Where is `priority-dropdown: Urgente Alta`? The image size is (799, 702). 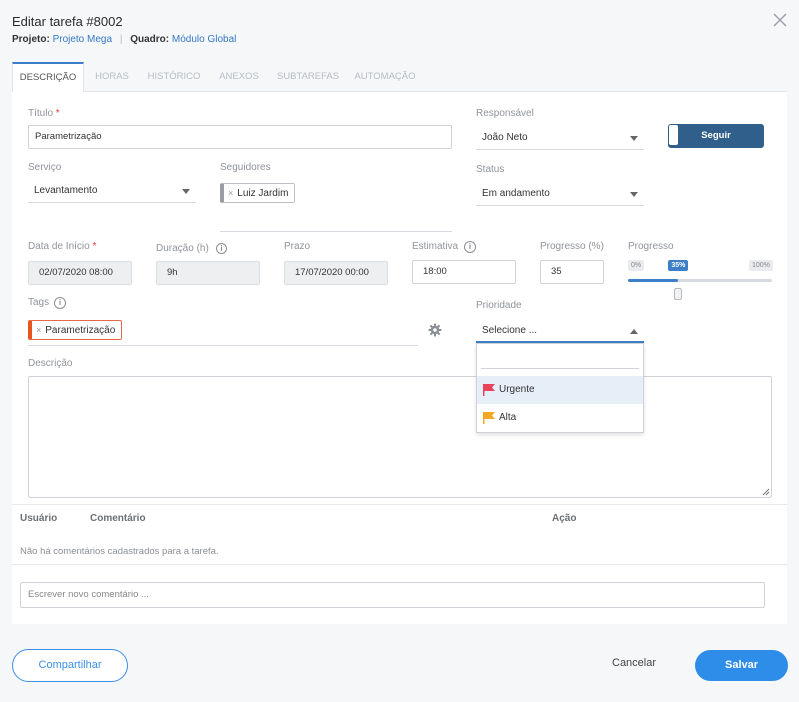
priority-dropdown: Urgente Alta is located at coordinates (560, 388).